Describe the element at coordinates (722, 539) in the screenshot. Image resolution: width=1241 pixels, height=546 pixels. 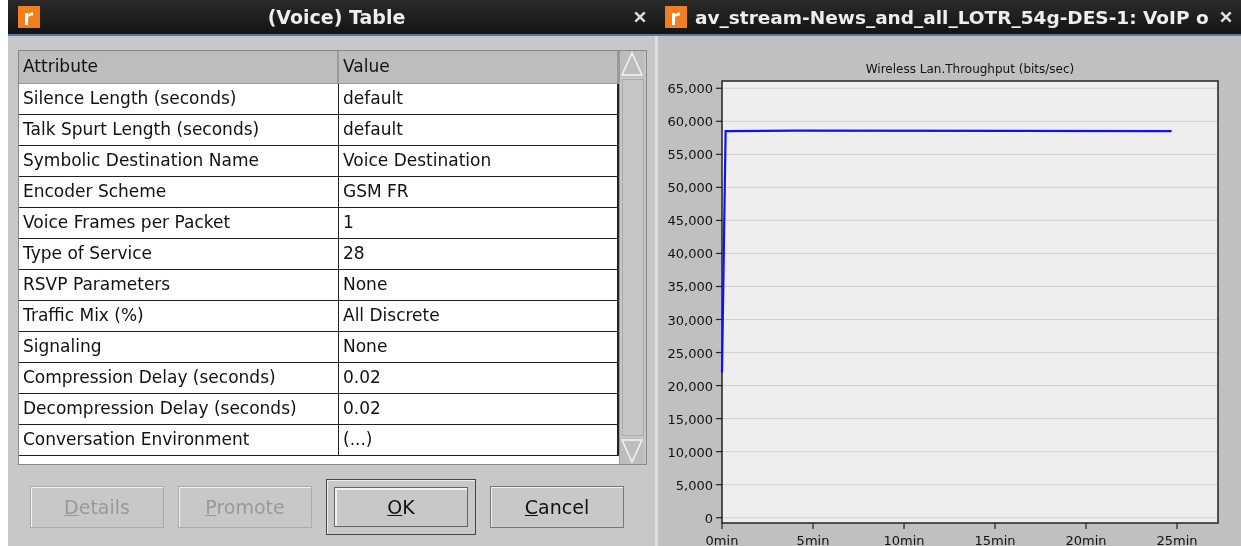
I see `x-tick-label: 0min` at that location.